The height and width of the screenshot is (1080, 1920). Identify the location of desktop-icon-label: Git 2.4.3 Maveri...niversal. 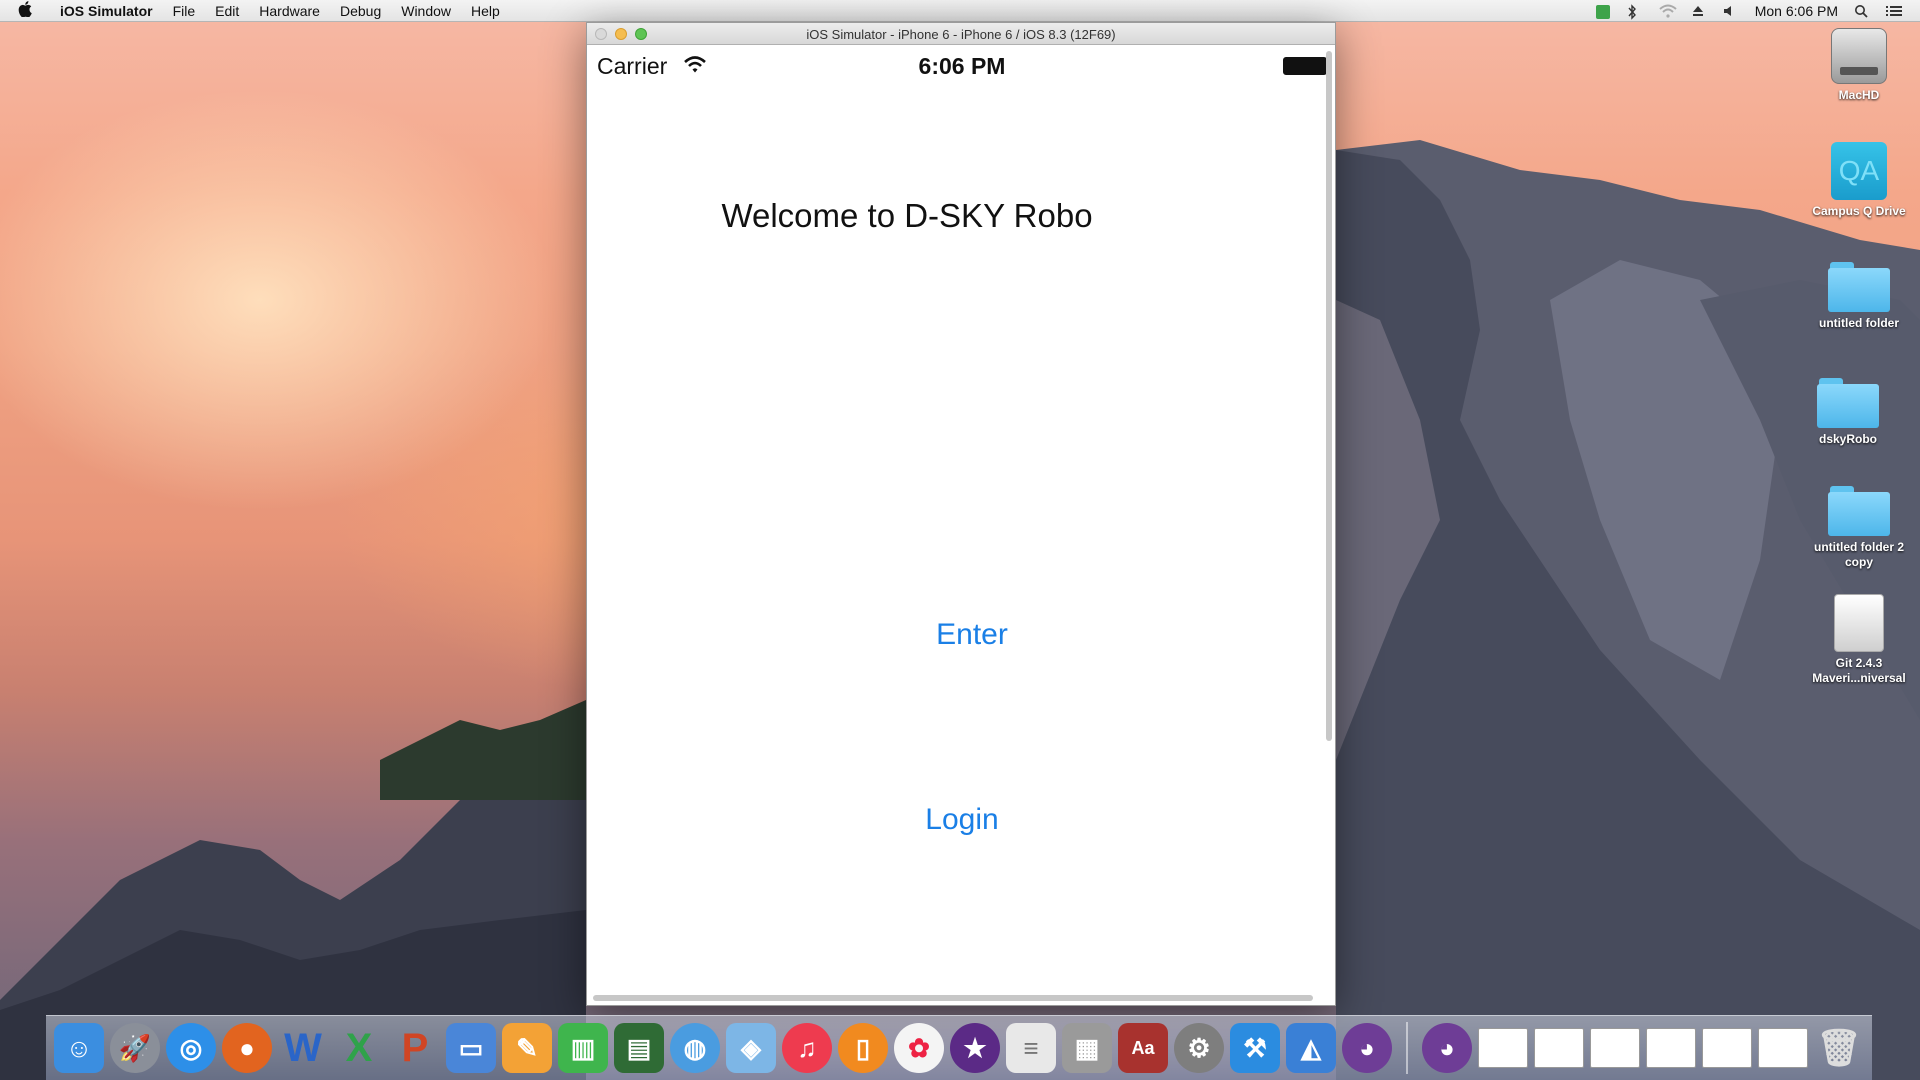
(1859, 670).